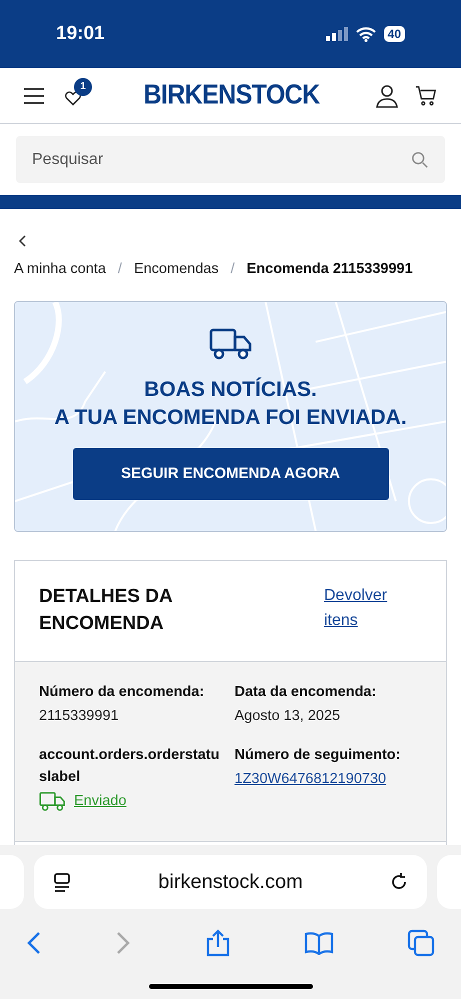  What do you see at coordinates (129, 766) in the screenshot?
I see `field-label: account.orders.orderstatuslabel` at bounding box center [129, 766].